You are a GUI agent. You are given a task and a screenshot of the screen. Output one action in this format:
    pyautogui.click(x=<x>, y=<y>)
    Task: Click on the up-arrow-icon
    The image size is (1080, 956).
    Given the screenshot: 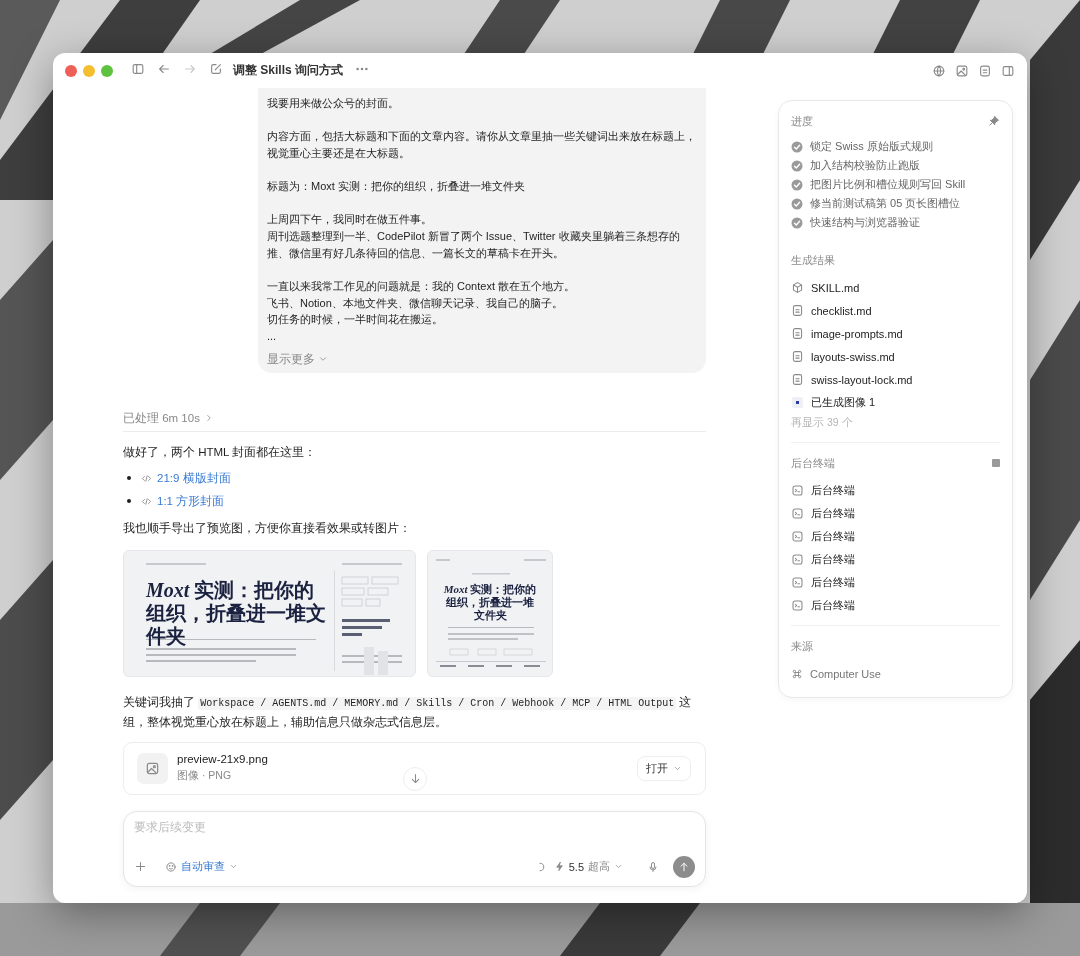 What is the action you would take?
    pyautogui.click(x=684, y=866)
    